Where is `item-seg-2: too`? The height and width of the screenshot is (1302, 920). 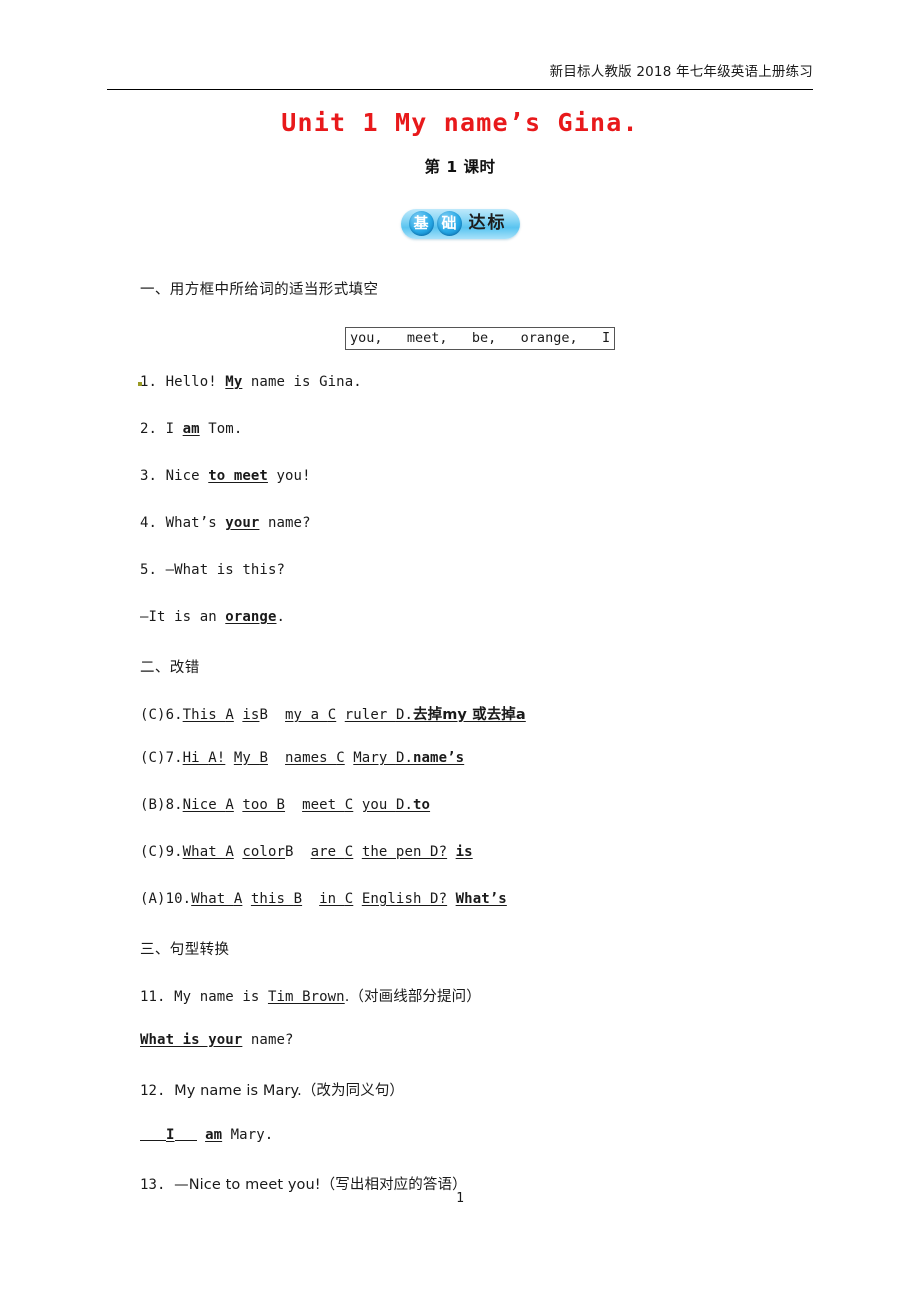
item-seg-2: too is located at coordinates (259, 805).